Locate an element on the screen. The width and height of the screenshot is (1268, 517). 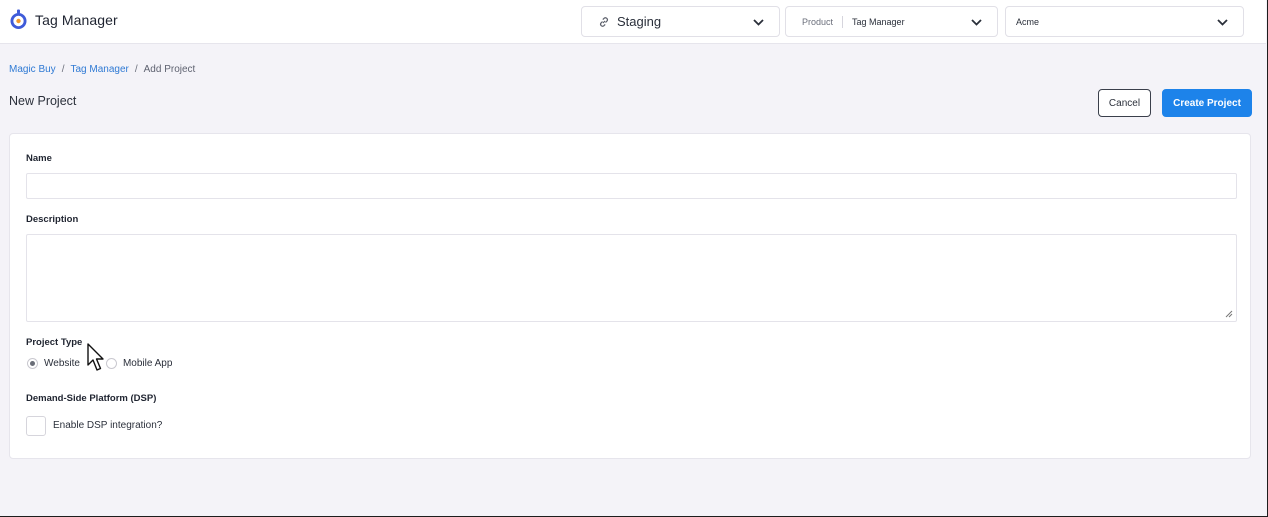
name-input is located at coordinates (631, 186).